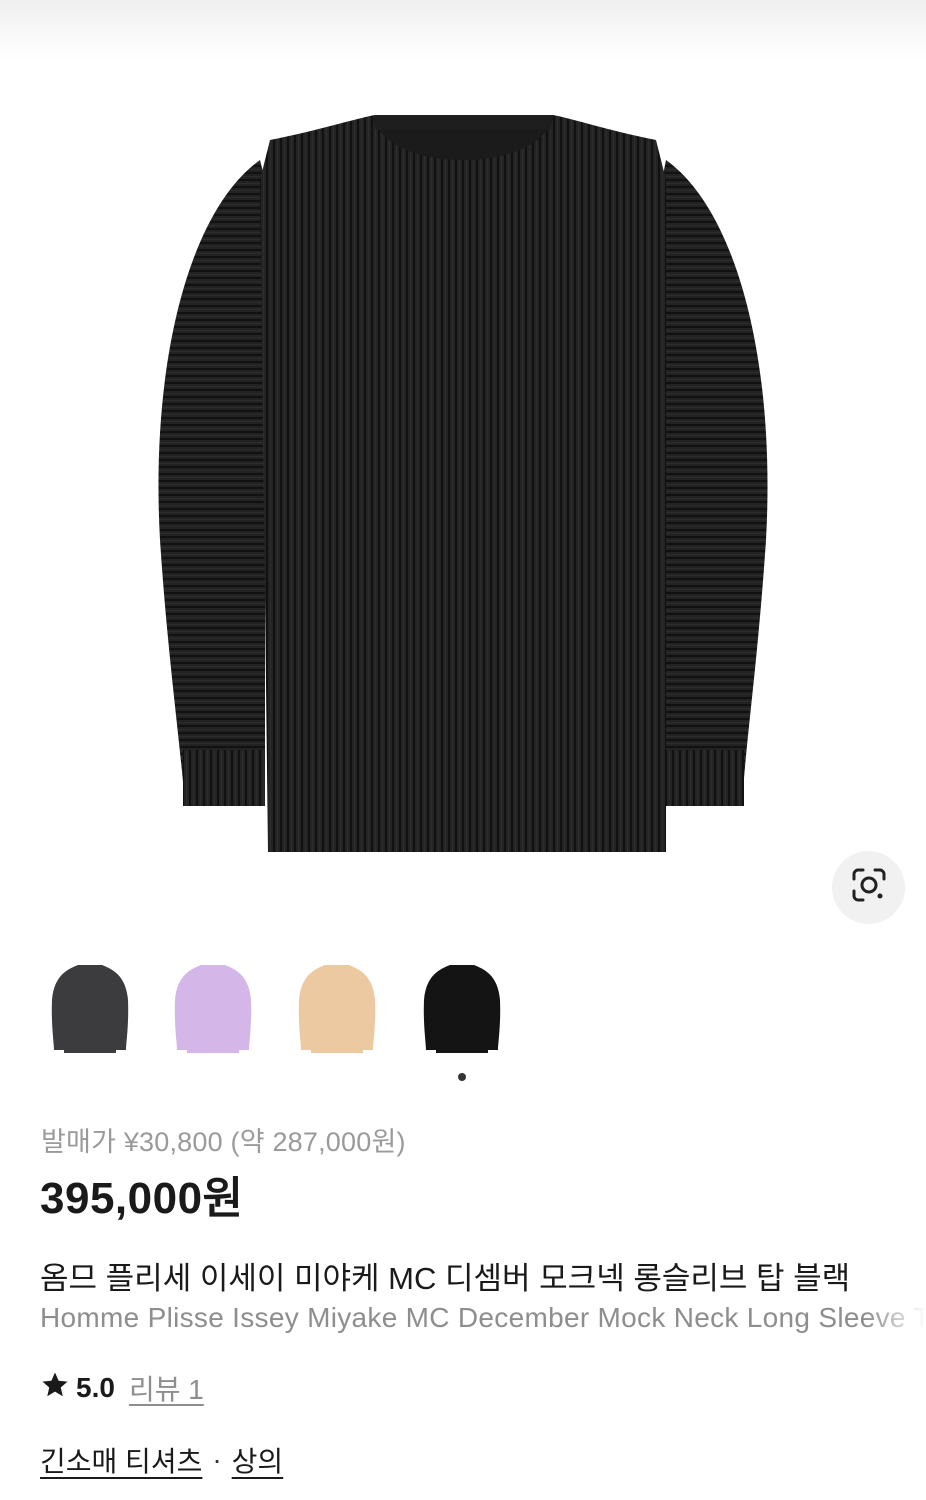  What do you see at coordinates (55, 1388) in the screenshot?
I see `star-icon` at bounding box center [55, 1388].